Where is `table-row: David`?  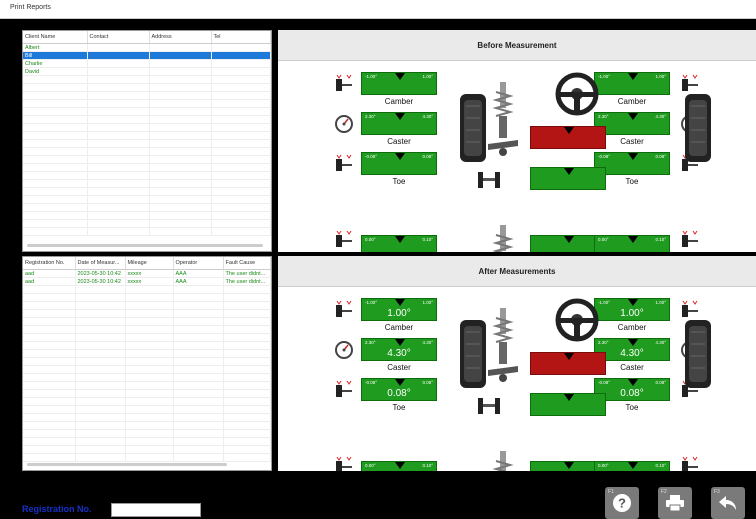 table-row: David is located at coordinates (147, 71).